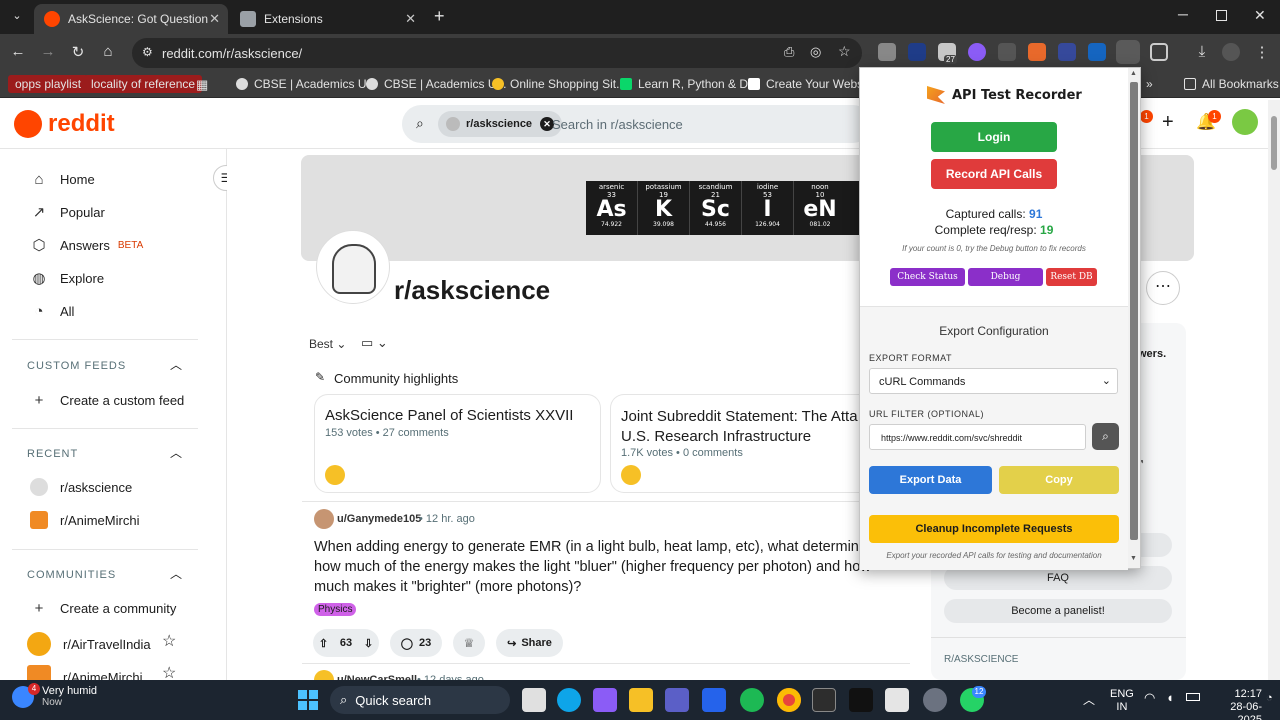  Describe the element at coordinates (497, 53) in the screenshot. I see `address-bar: ⚙ reddit.com/r/askscience/ ⎙ ◎ ☆` at that location.